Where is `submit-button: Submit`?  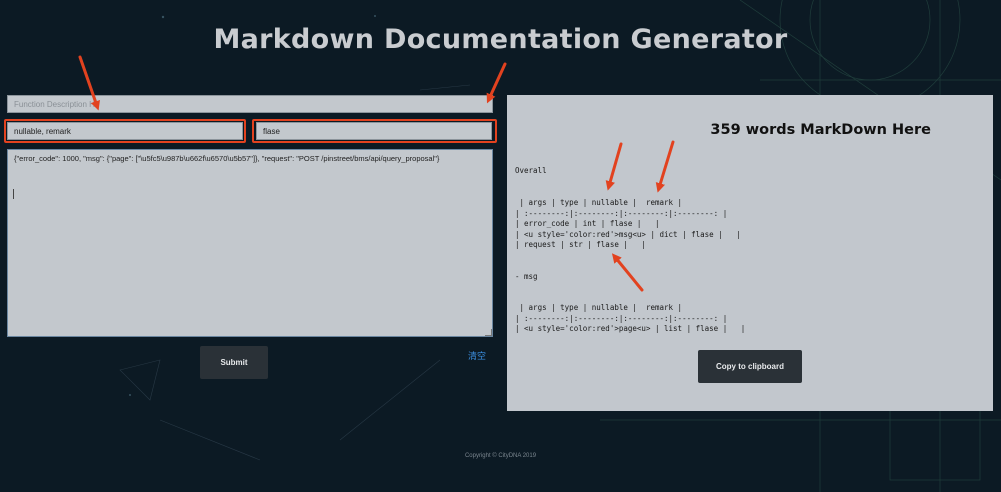 submit-button: Submit is located at coordinates (234, 362).